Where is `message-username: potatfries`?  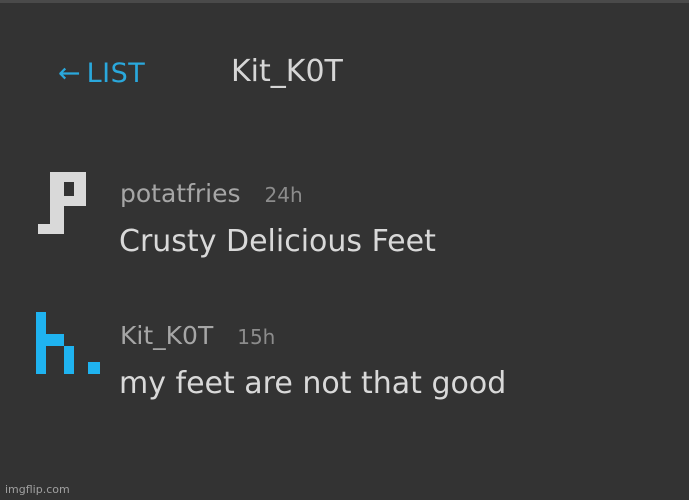
message-username: potatfries is located at coordinates (180, 194).